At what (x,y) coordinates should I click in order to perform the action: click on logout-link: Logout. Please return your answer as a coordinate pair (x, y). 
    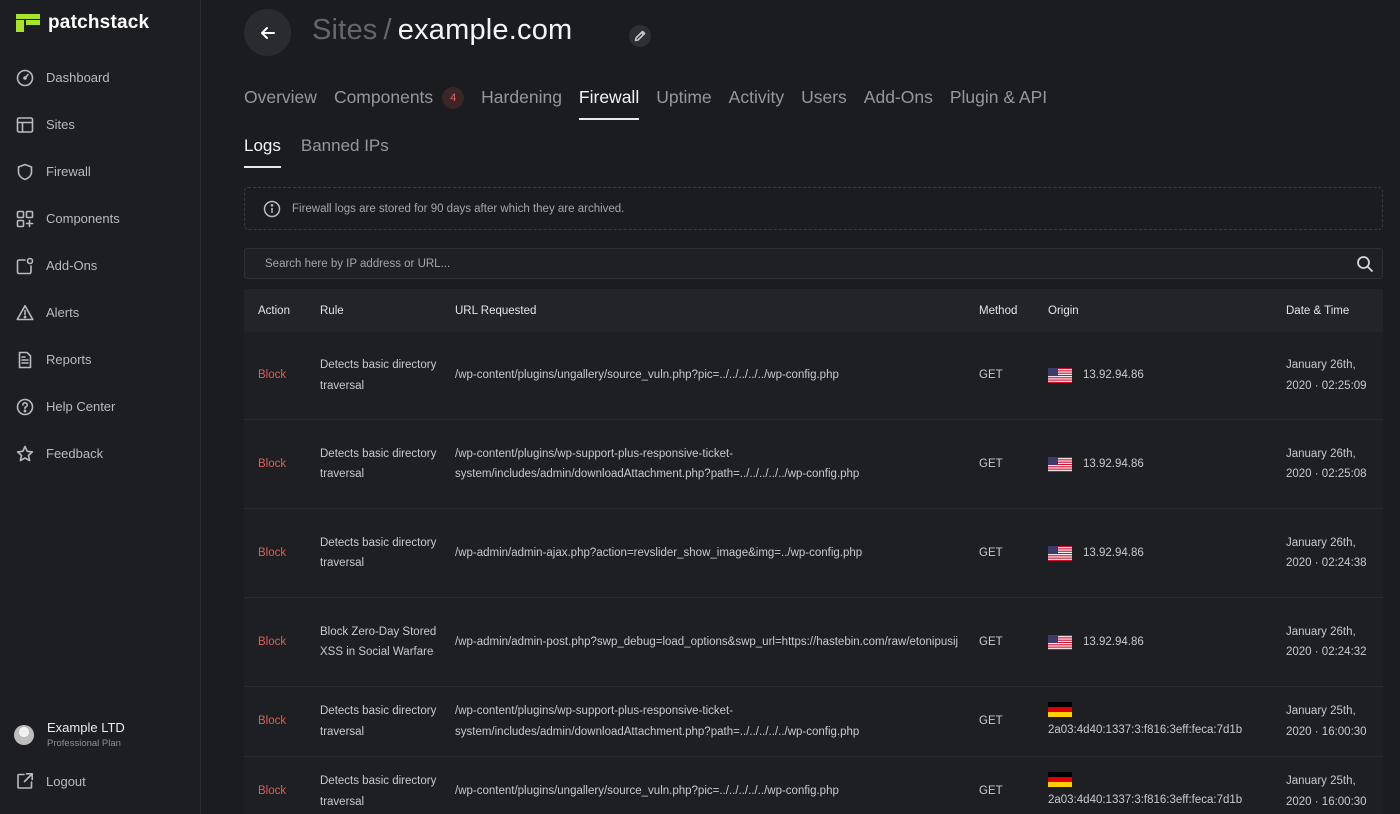
    Looking at the image, I should click on (51, 781).